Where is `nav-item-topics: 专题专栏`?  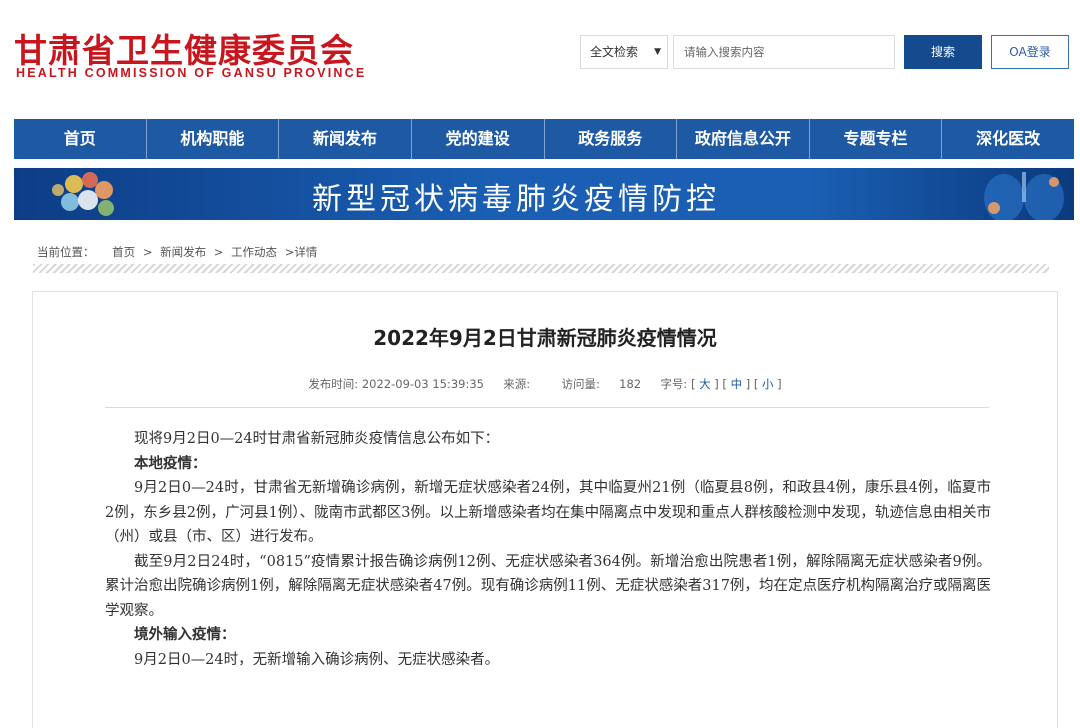
nav-item-topics: 专题专栏 is located at coordinates (876, 139).